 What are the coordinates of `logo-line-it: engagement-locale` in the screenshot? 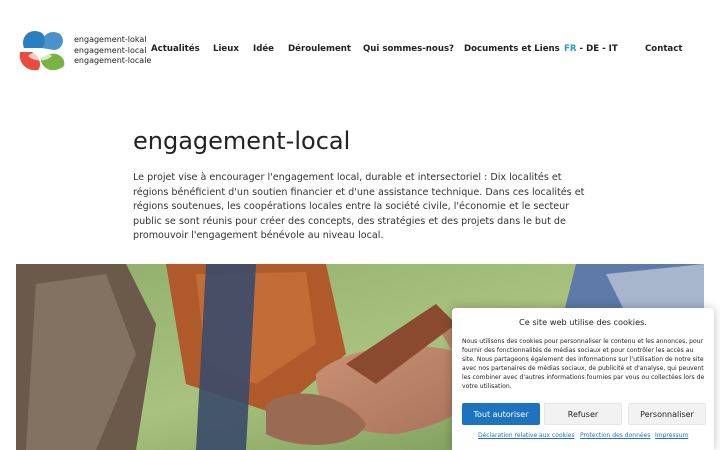 It's located at (113, 60).